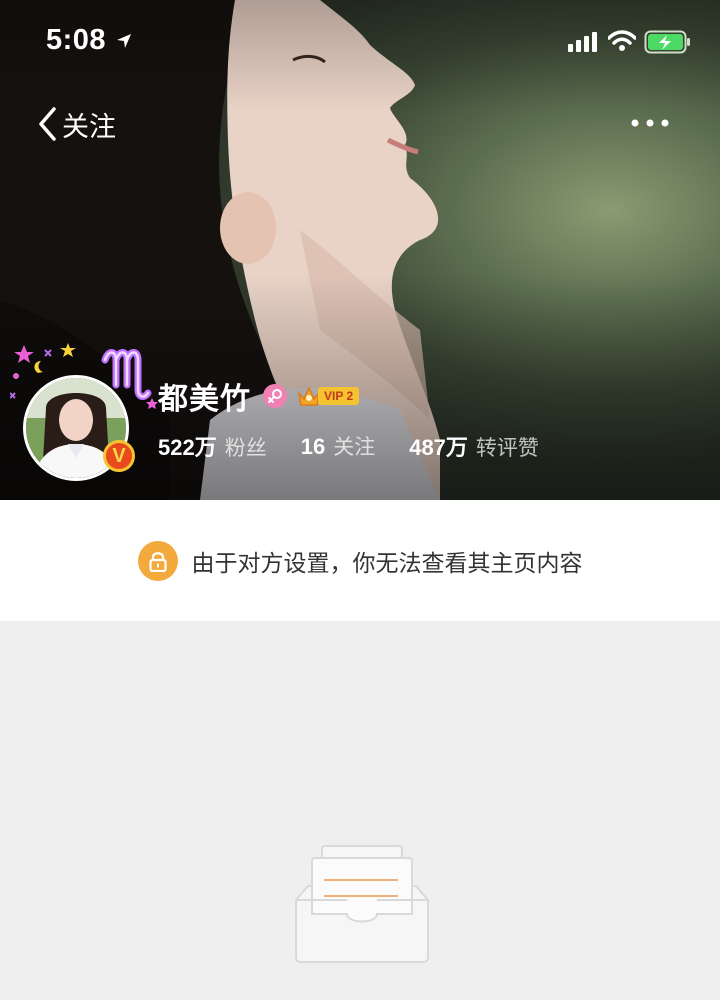  Describe the element at coordinates (650, 123) in the screenshot. I see `more-options-icon` at that location.